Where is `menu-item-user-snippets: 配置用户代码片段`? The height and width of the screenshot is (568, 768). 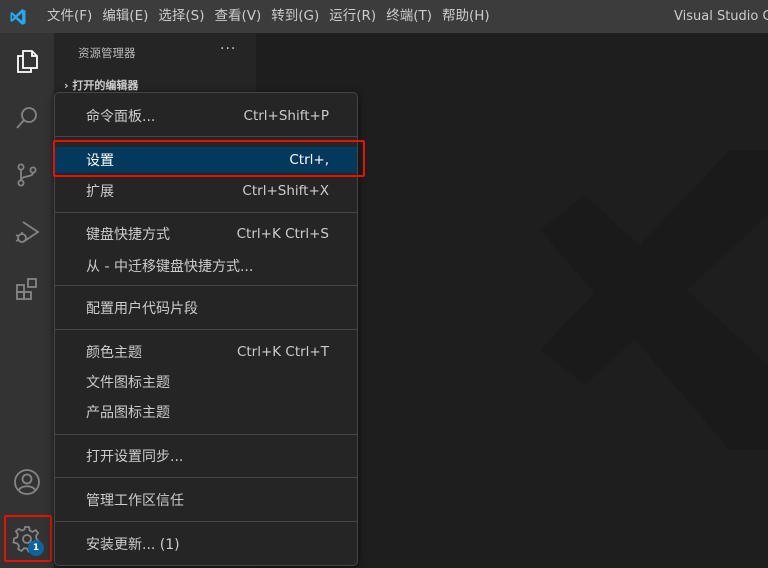
menu-item-user-snippets: 配置用户代码片段 is located at coordinates (206, 308).